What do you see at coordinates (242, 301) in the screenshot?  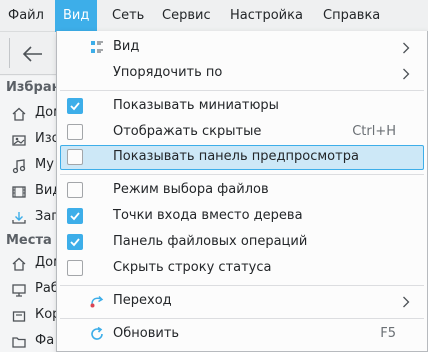 I see `menu-item-go: Переход` at bounding box center [242, 301].